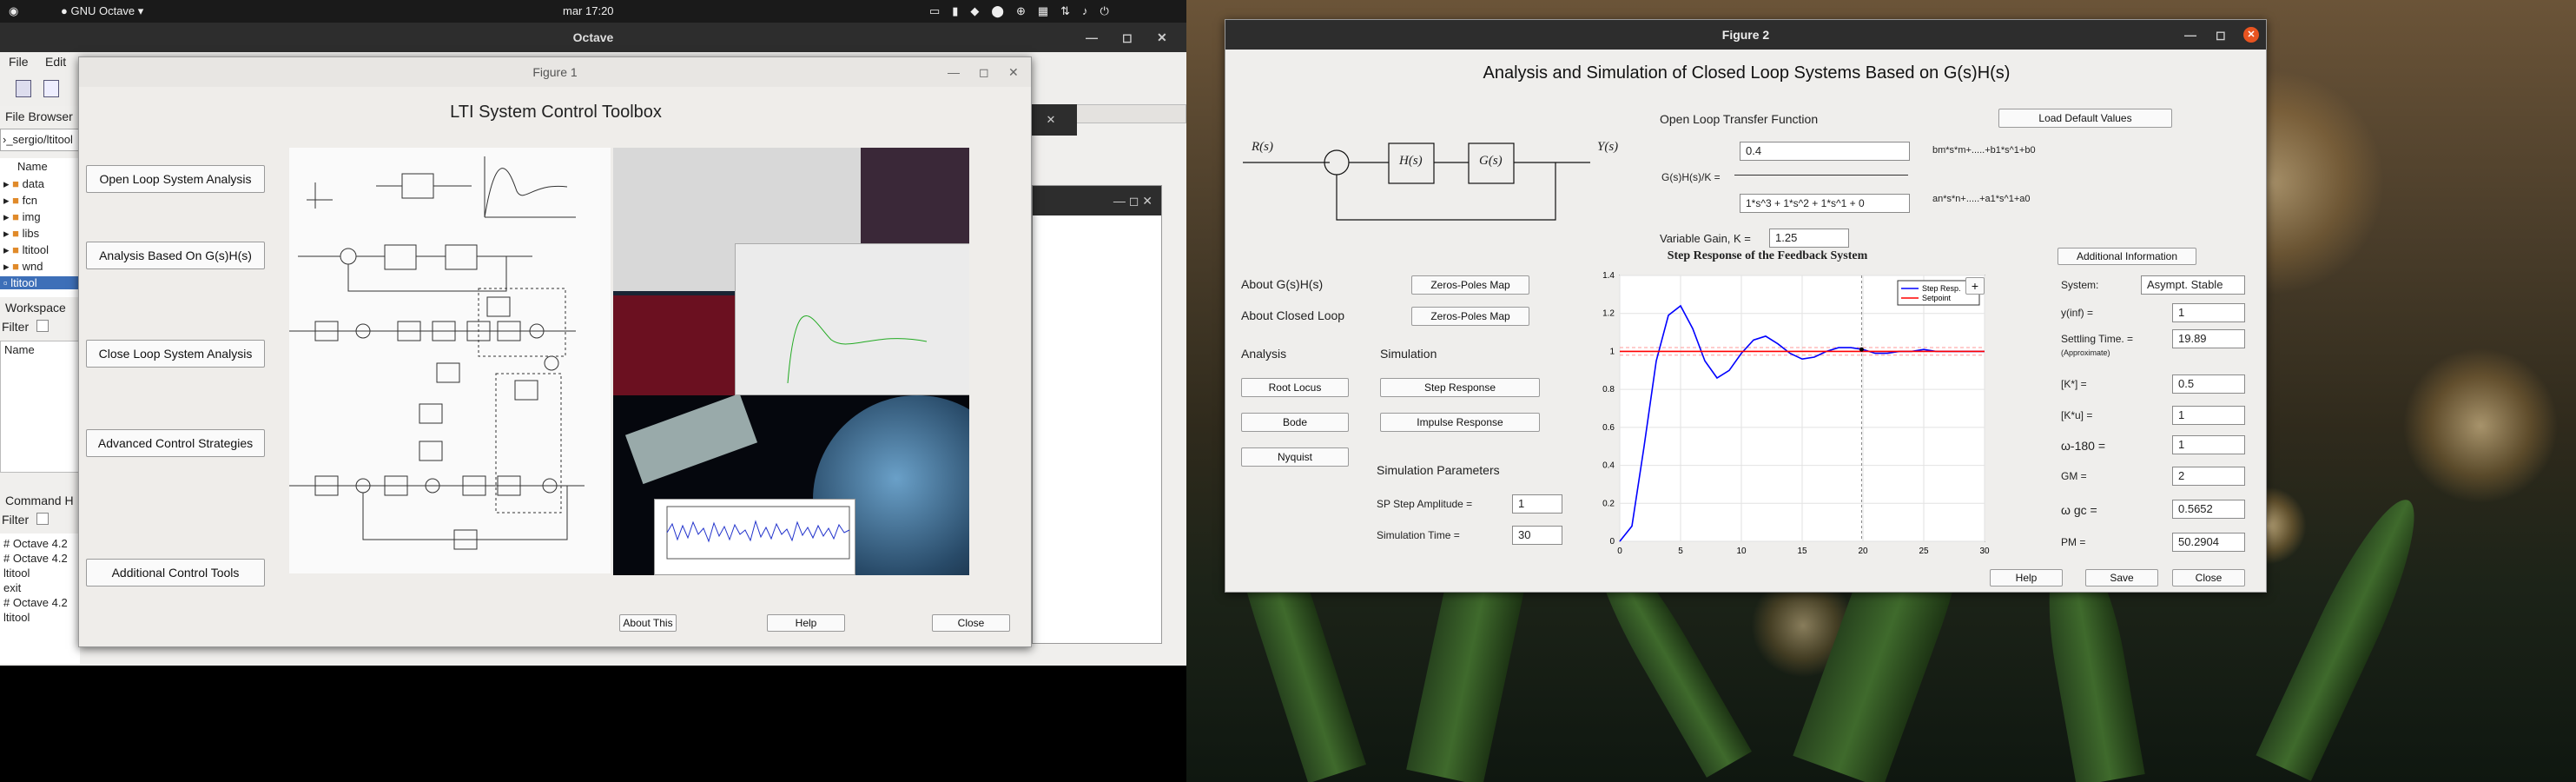 The width and height of the screenshot is (2576, 782). What do you see at coordinates (1741, 551) in the screenshot?
I see `x-tick-label: 10` at bounding box center [1741, 551].